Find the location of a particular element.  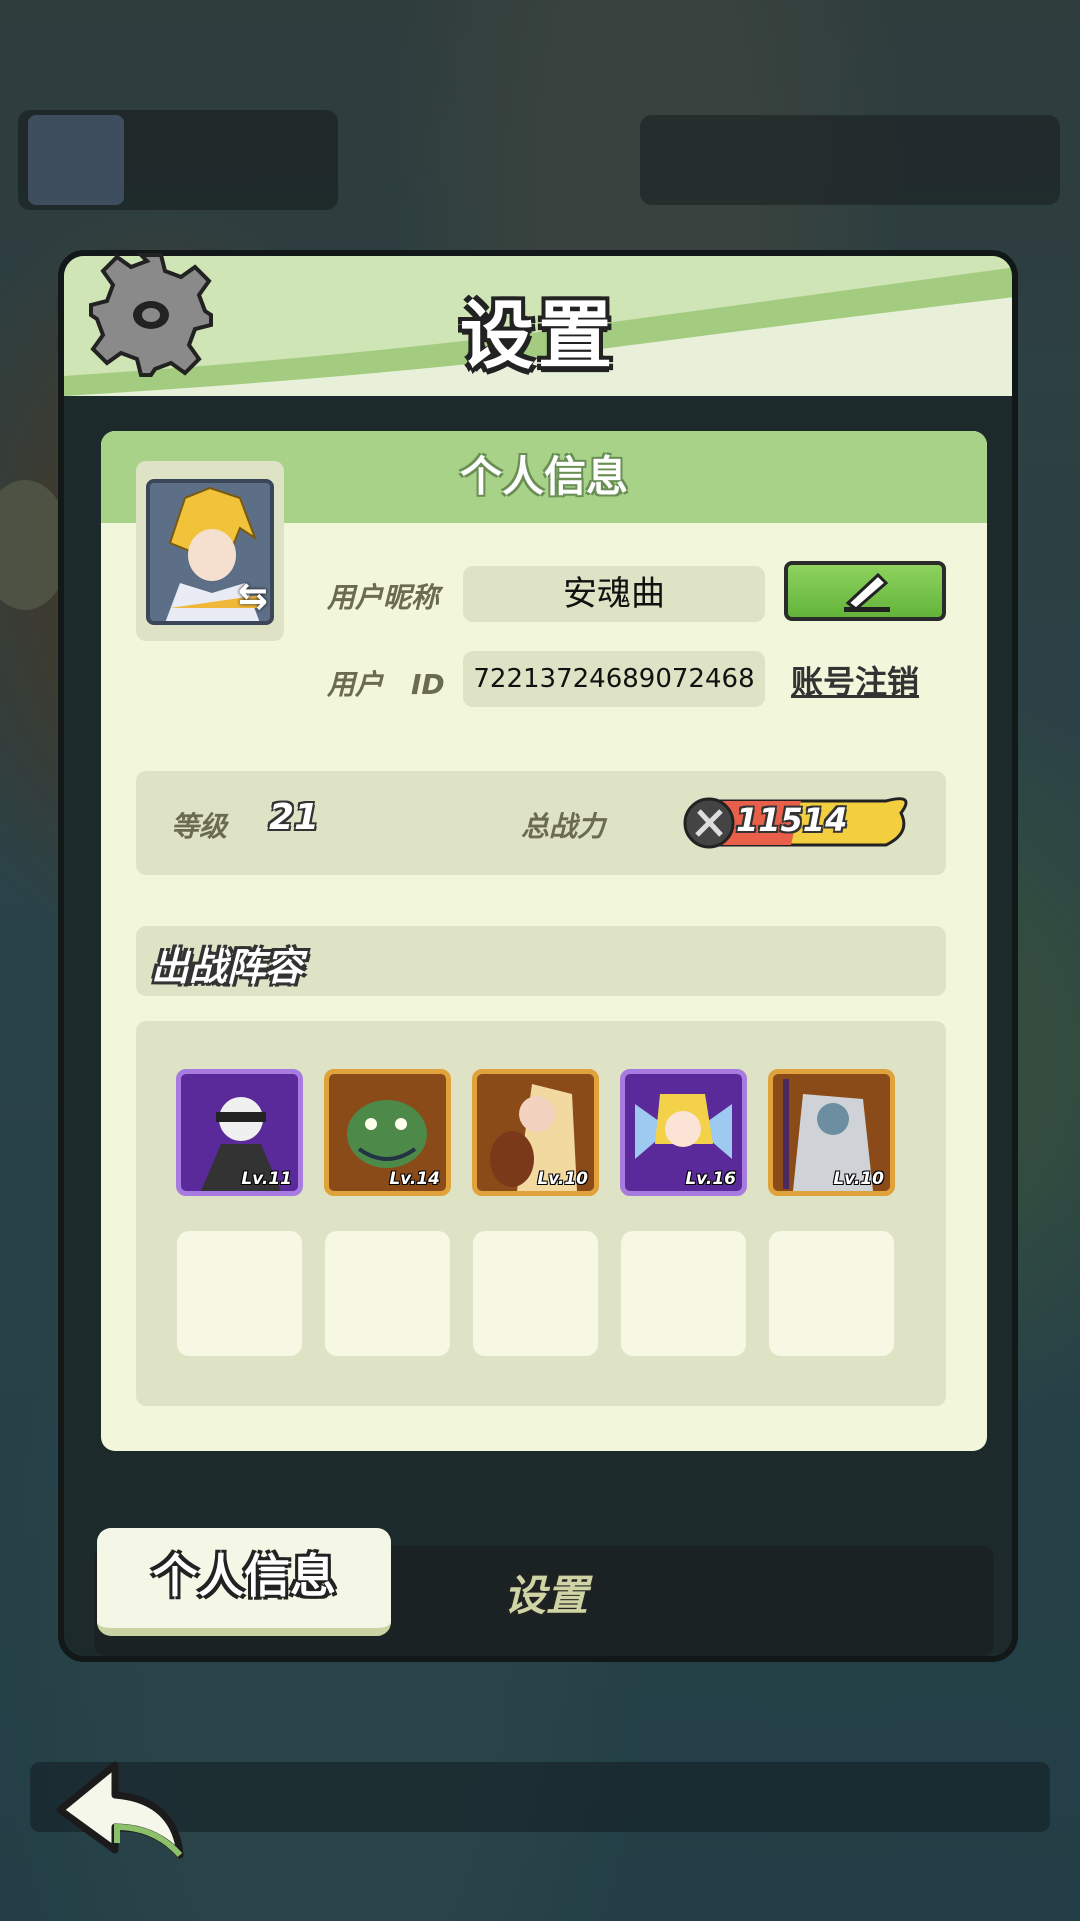

nickname-field: 安魂曲 is located at coordinates (614, 594).